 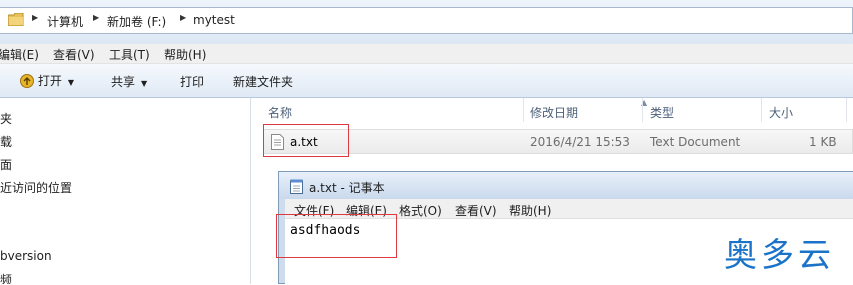 I want to click on nav-item-videos: 频, so click(x=6, y=277).